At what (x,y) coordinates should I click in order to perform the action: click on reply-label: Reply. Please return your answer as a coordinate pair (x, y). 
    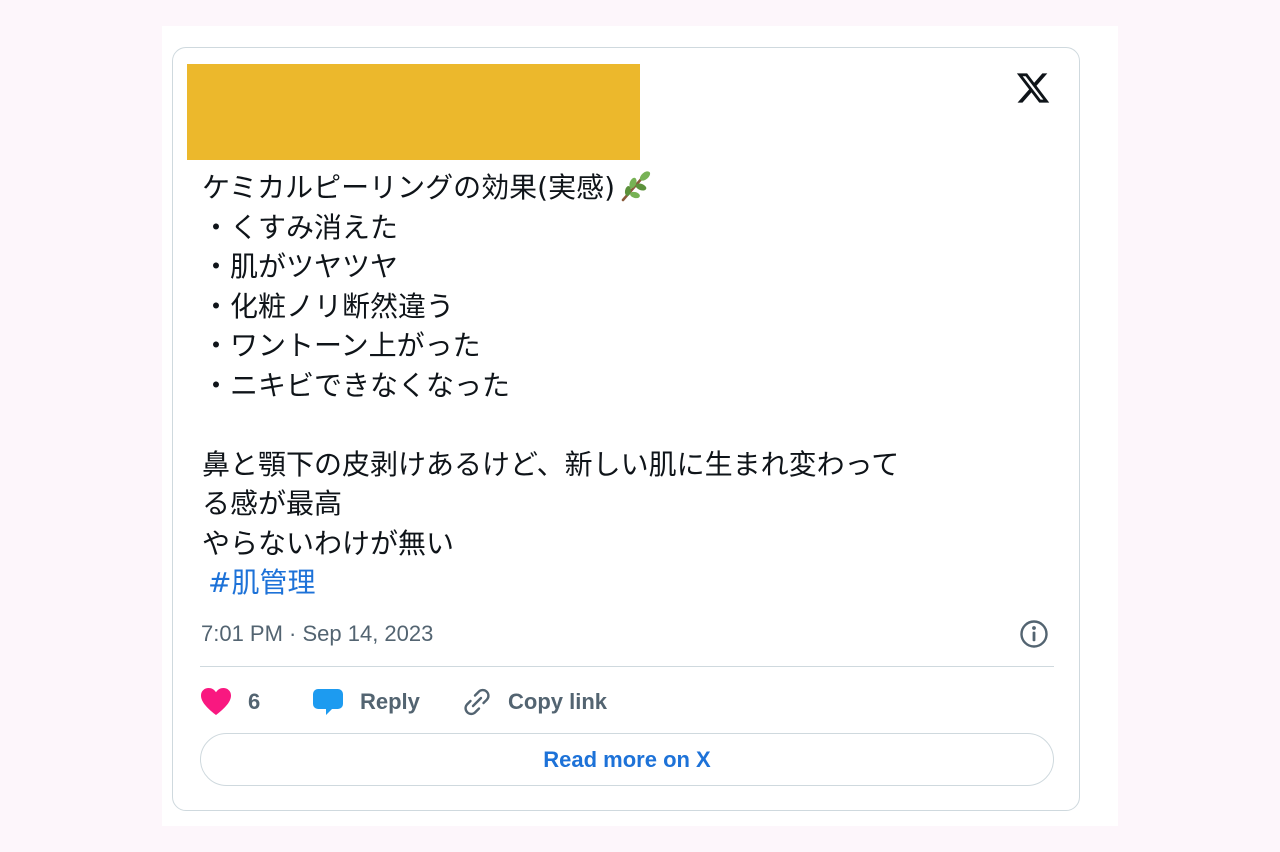
    Looking at the image, I should click on (390, 701).